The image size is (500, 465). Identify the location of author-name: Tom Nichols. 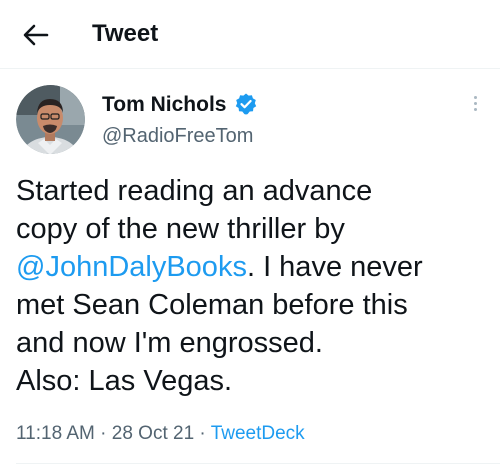
(164, 105).